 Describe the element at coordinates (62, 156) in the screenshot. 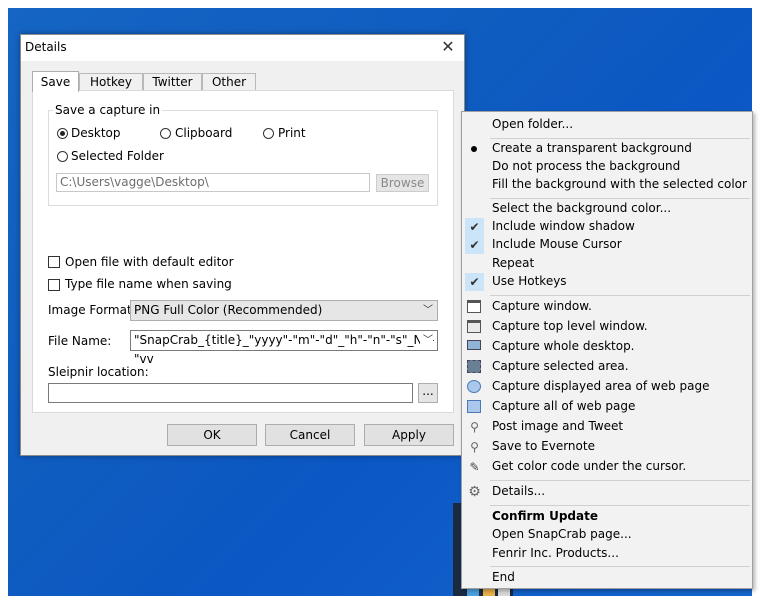

I see `radio-selected-folder` at that location.